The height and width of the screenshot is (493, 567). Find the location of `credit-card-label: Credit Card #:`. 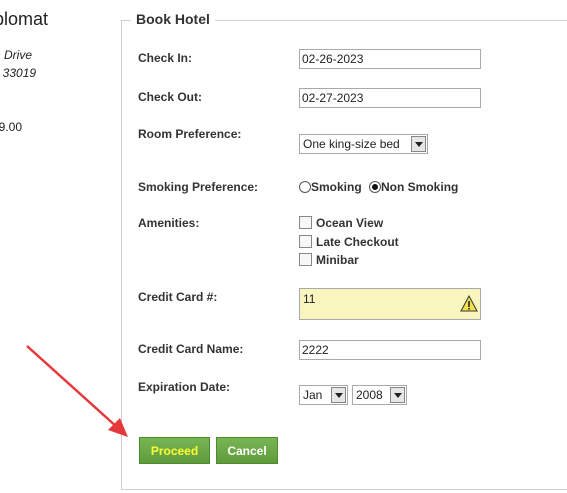

credit-card-label: Credit Card #: is located at coordinates (178, 297).